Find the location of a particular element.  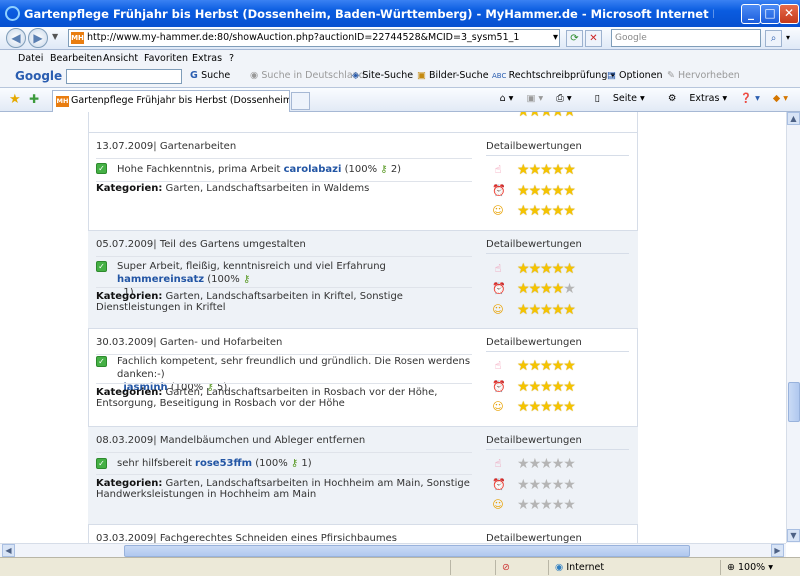

new-tab-button is located at coordinates (300, 101).